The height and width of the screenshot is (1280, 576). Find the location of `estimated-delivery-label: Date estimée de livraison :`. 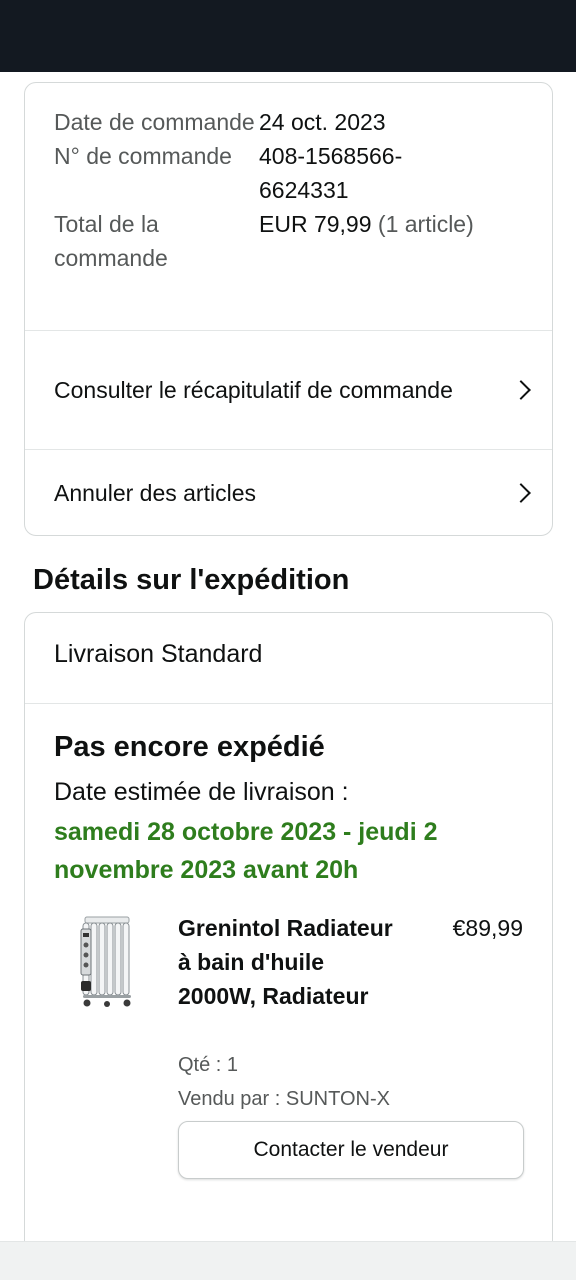

estimated-delivery-label: Date estimée de livraison : is located at coordinates (201, 792).